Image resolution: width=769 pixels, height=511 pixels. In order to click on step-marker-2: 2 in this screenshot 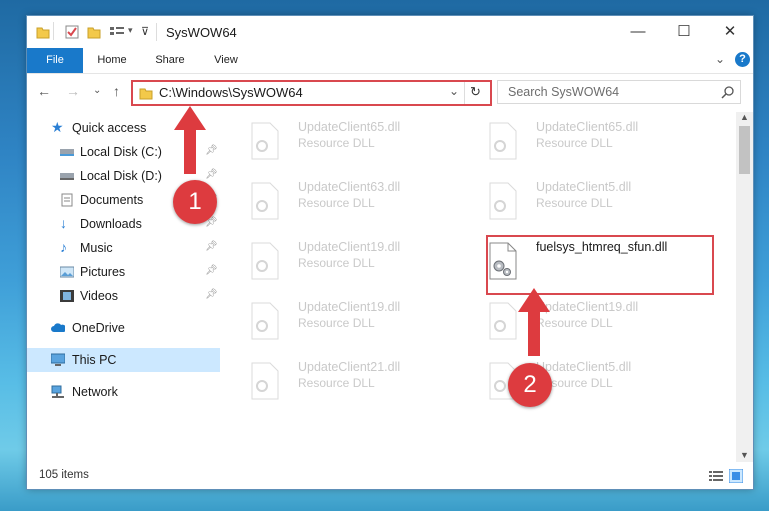, I will do `click(530, 385)`.